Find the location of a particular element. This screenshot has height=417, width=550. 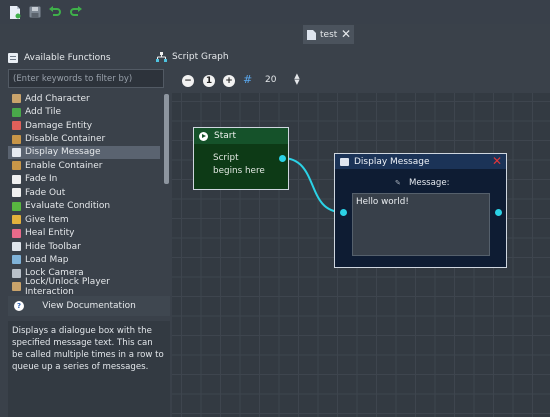

function-item: Hide Toolbar is located at coordinates (84, 246).